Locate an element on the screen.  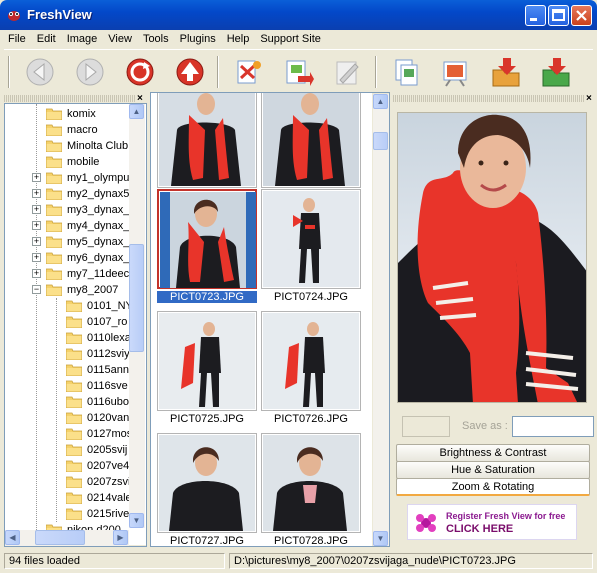
back-icon is located at coordinates (40, 72).